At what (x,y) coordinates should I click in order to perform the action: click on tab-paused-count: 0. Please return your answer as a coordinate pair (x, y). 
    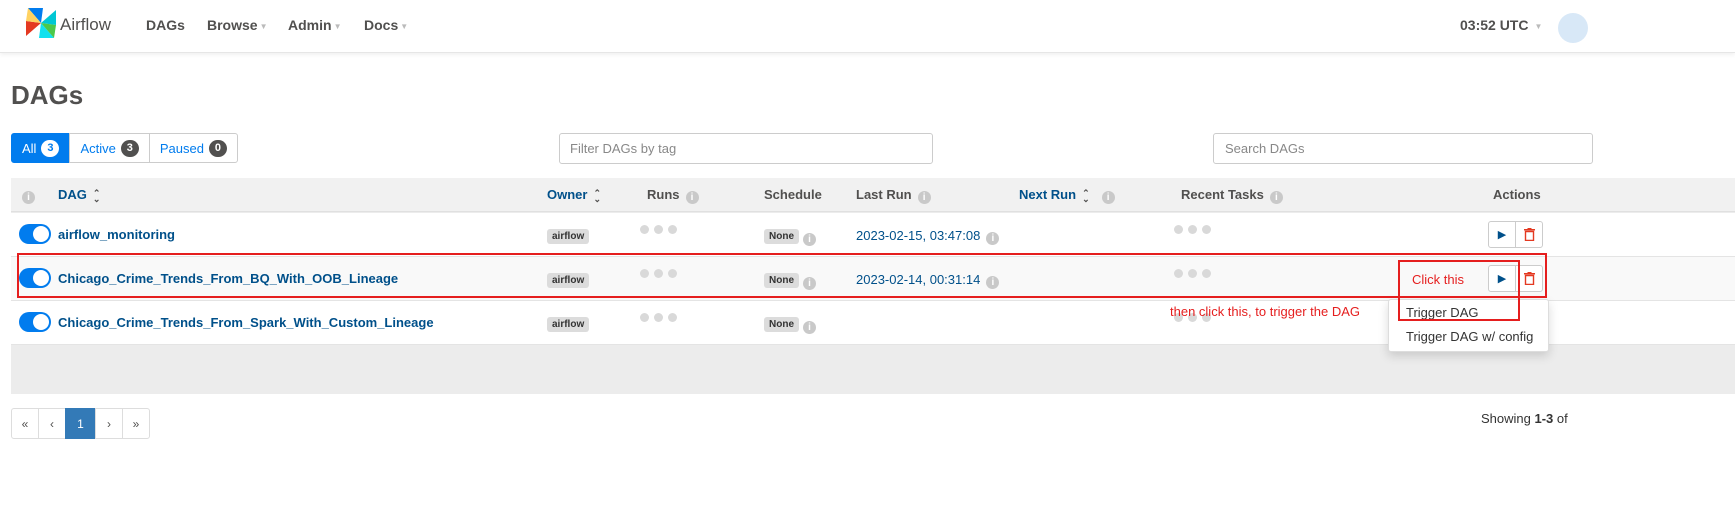
    Looking at the image, I should click on (217, 148).